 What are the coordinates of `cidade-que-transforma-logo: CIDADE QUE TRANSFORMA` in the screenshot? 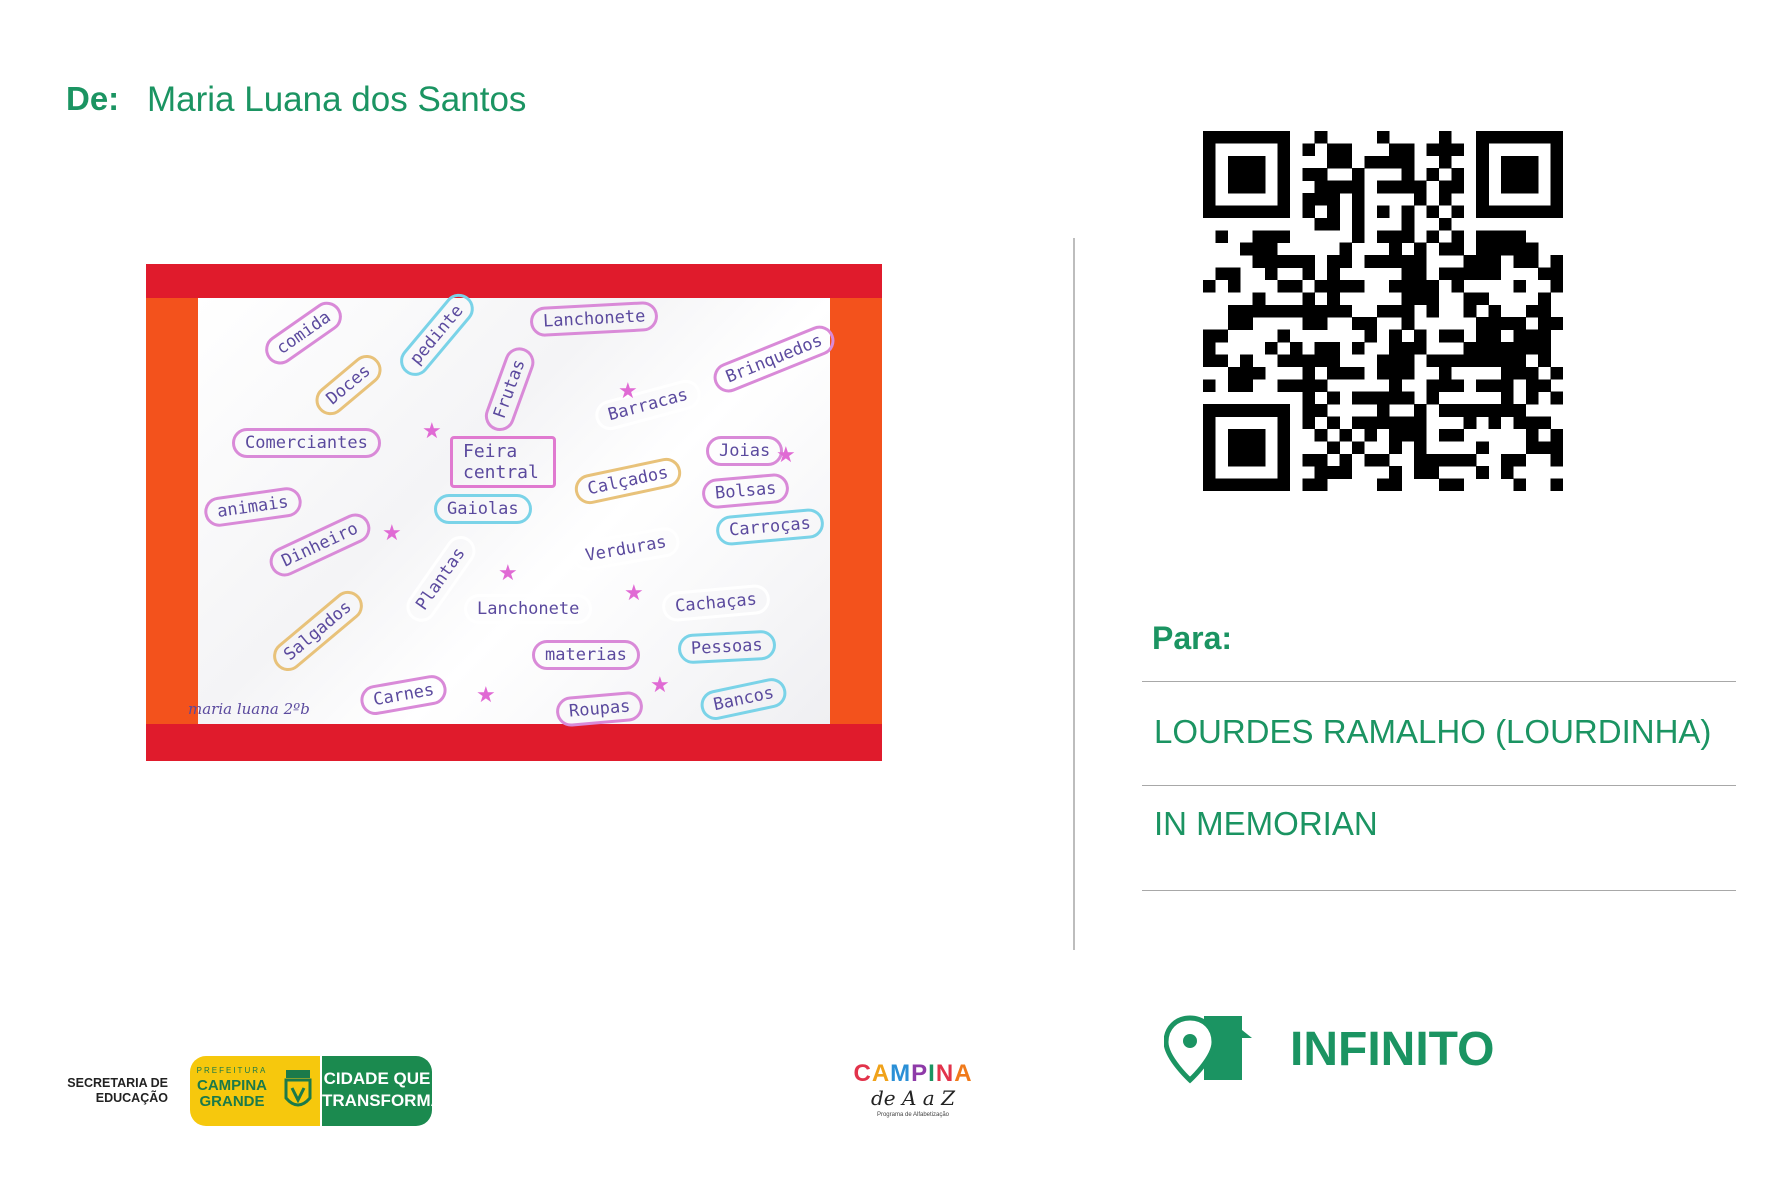 It's located at (382, 1091).